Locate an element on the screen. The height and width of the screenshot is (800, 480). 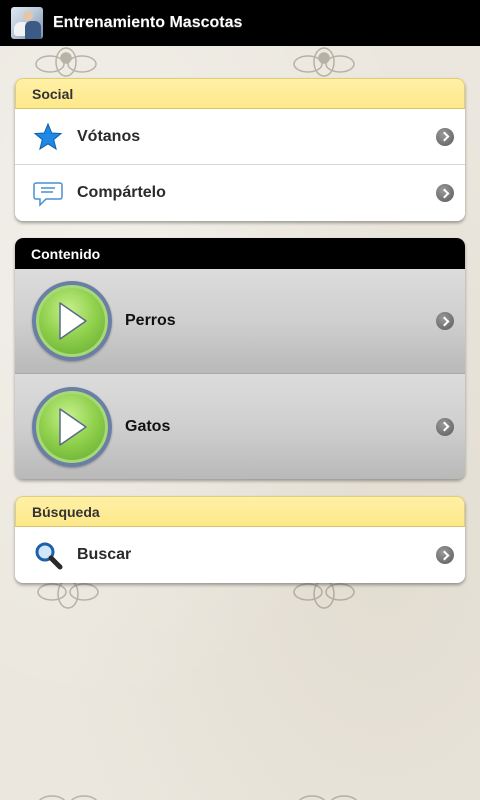
list-item-label: Vótanos is located at coordinates (109, 136).